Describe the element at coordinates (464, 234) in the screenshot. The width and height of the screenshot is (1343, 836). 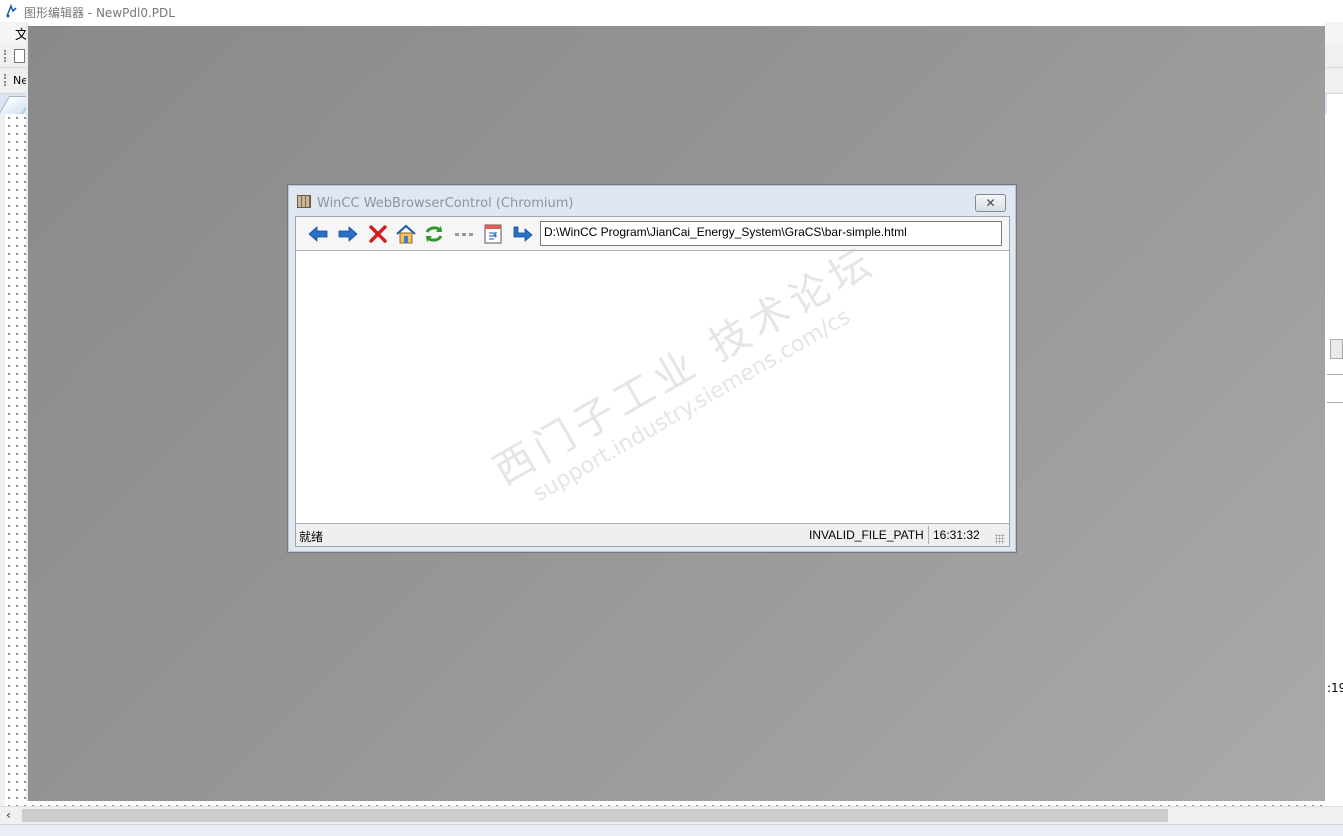
I see `more-dots-icon` at that location.